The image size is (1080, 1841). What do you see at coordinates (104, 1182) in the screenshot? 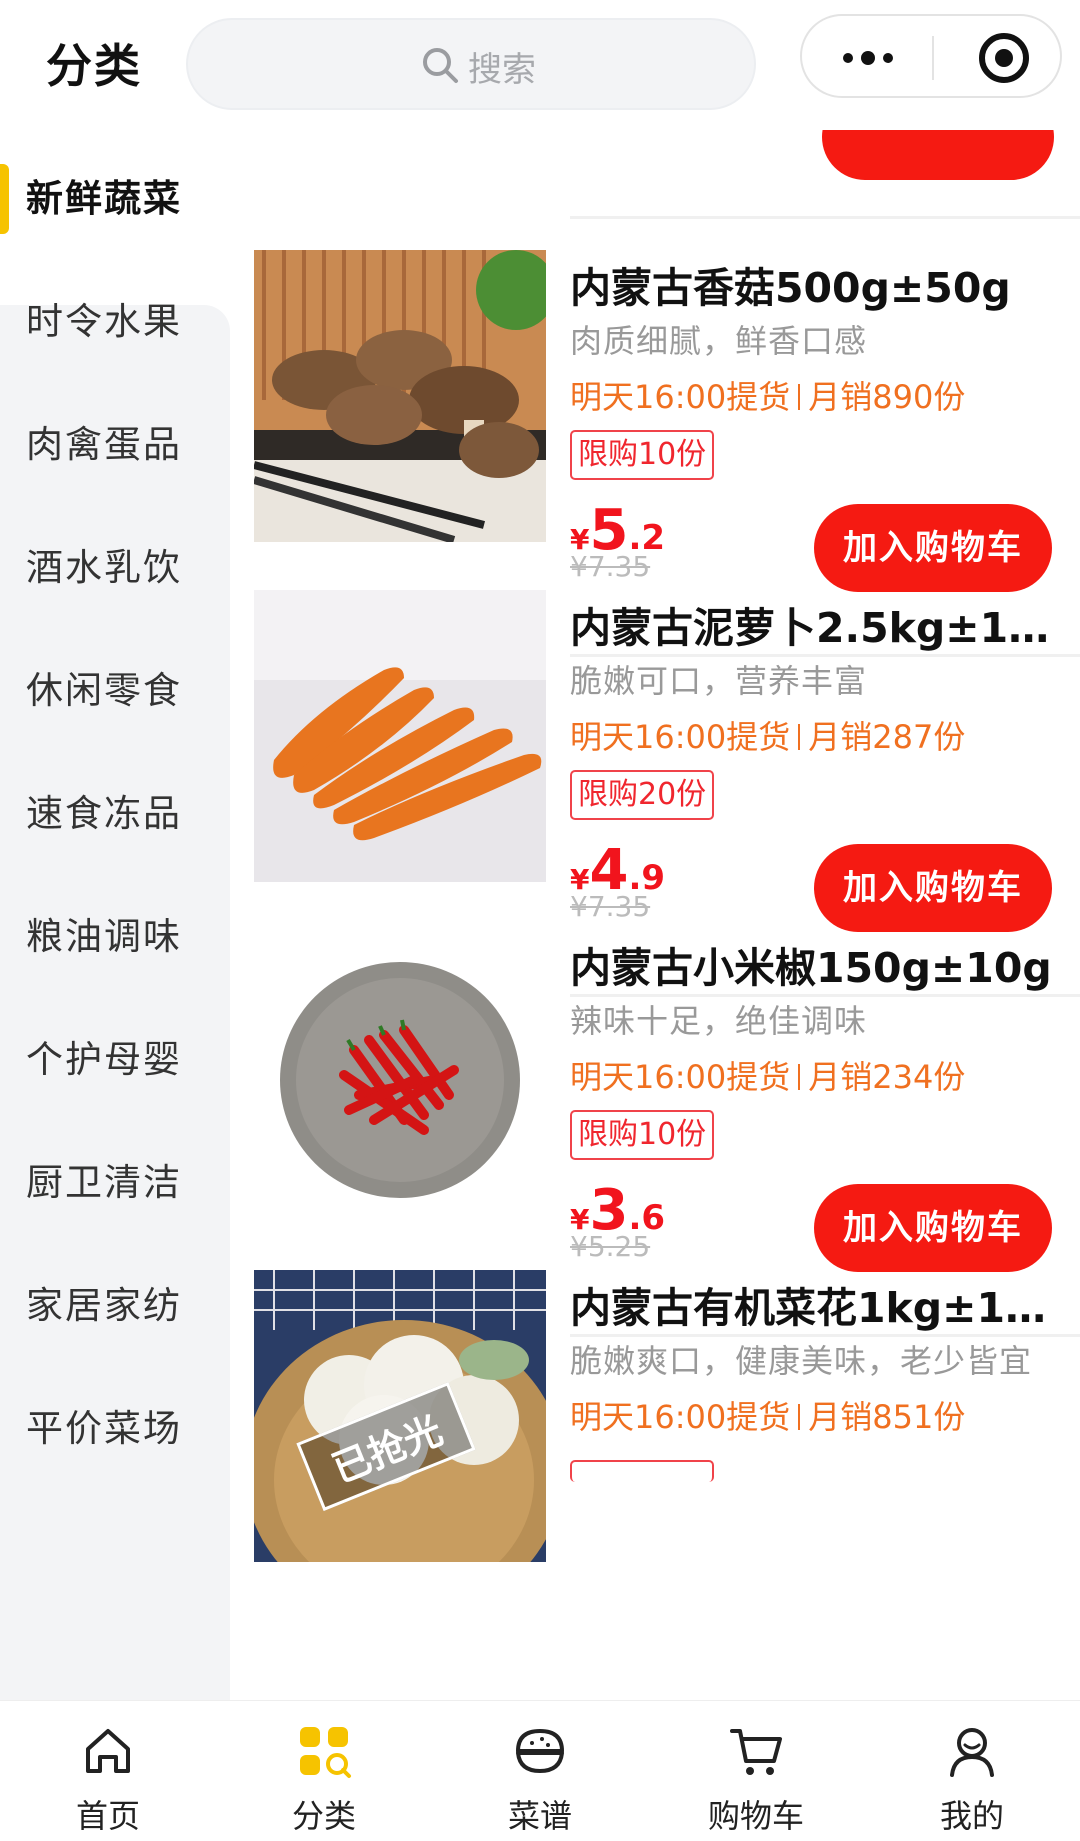
I see `sidebar-item-label: 厨卫清洁` at bounding box center [104, 1182].